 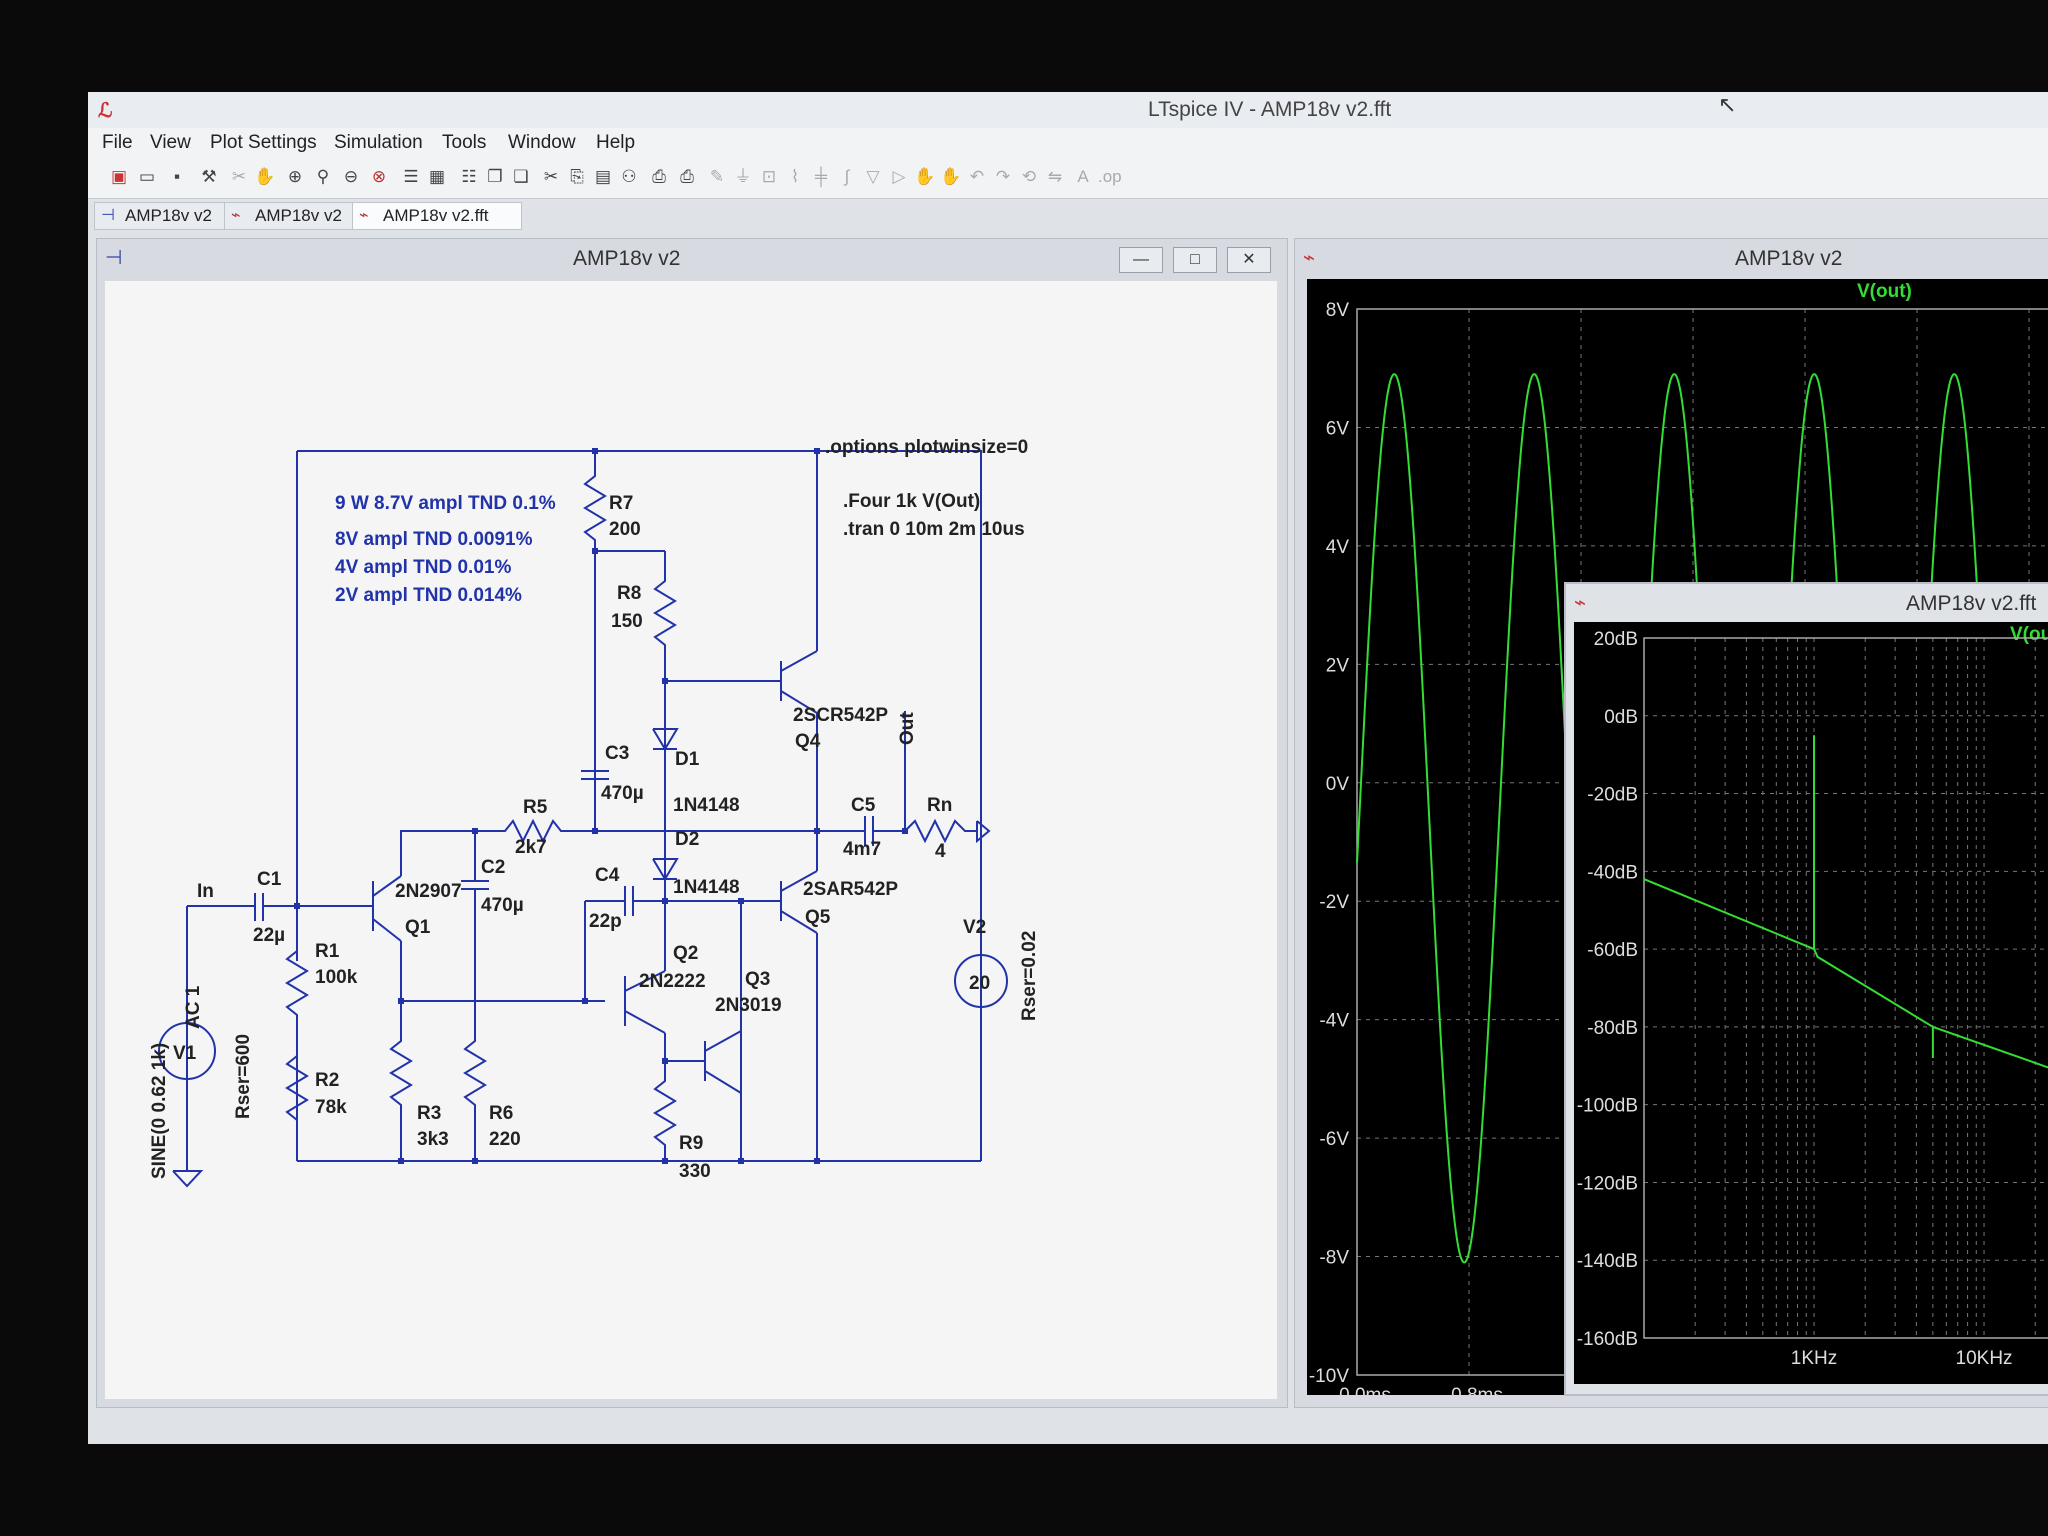 What do you see at coordinates (1195, 260) in the screenshot?
I see `maximize-button: □` at bounding box center [1195, 260].